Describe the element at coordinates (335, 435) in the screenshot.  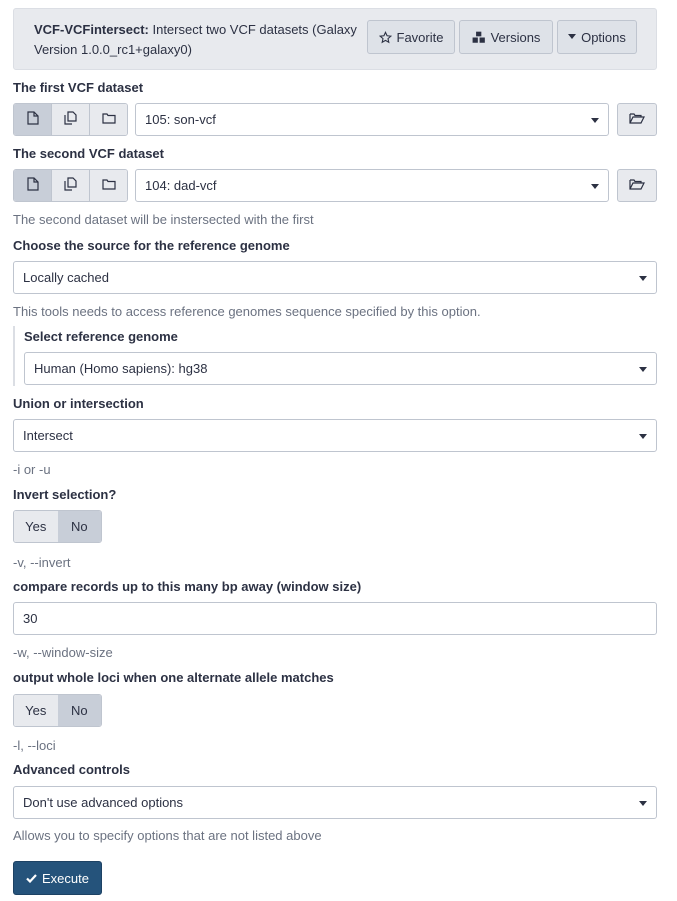
I see `union-intersection-select: Intersect` at that location.